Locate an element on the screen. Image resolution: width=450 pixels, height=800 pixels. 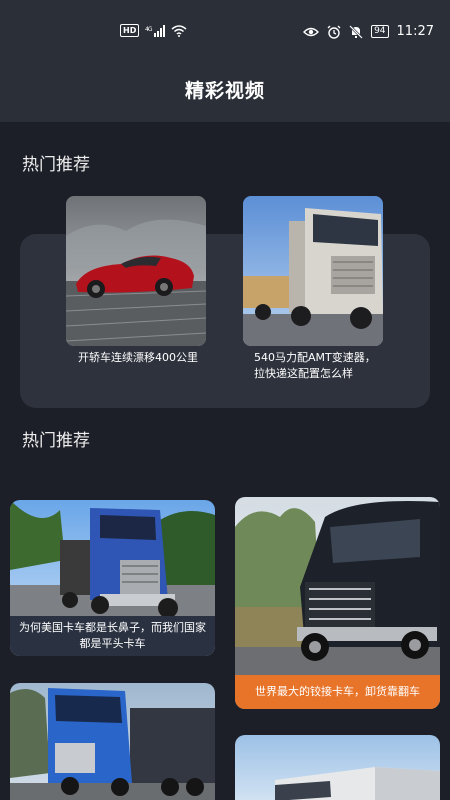
alarm-icon is located at coordinates (334, 32).